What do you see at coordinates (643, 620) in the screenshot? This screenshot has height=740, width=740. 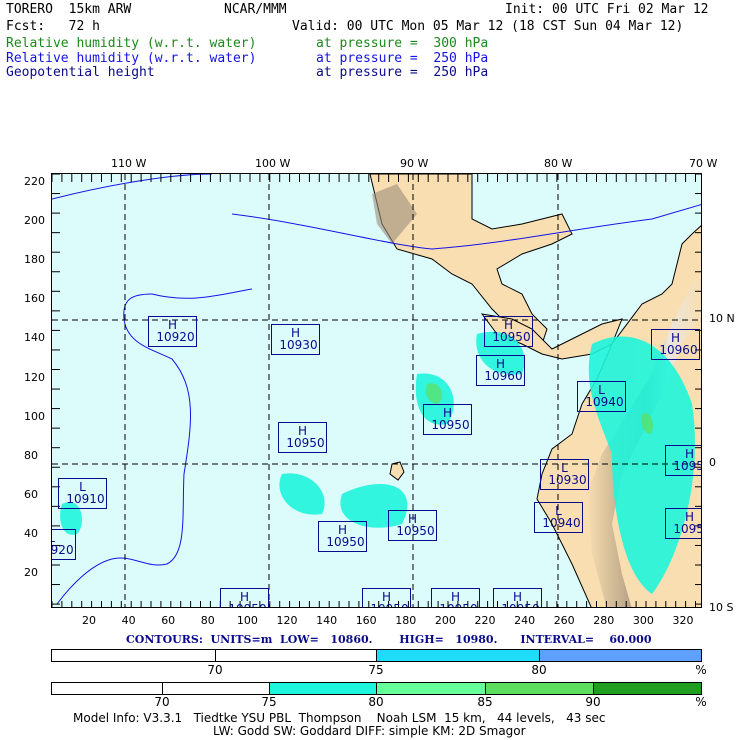 I see `x-tick-label: 300` at bounding box center [643, 620].